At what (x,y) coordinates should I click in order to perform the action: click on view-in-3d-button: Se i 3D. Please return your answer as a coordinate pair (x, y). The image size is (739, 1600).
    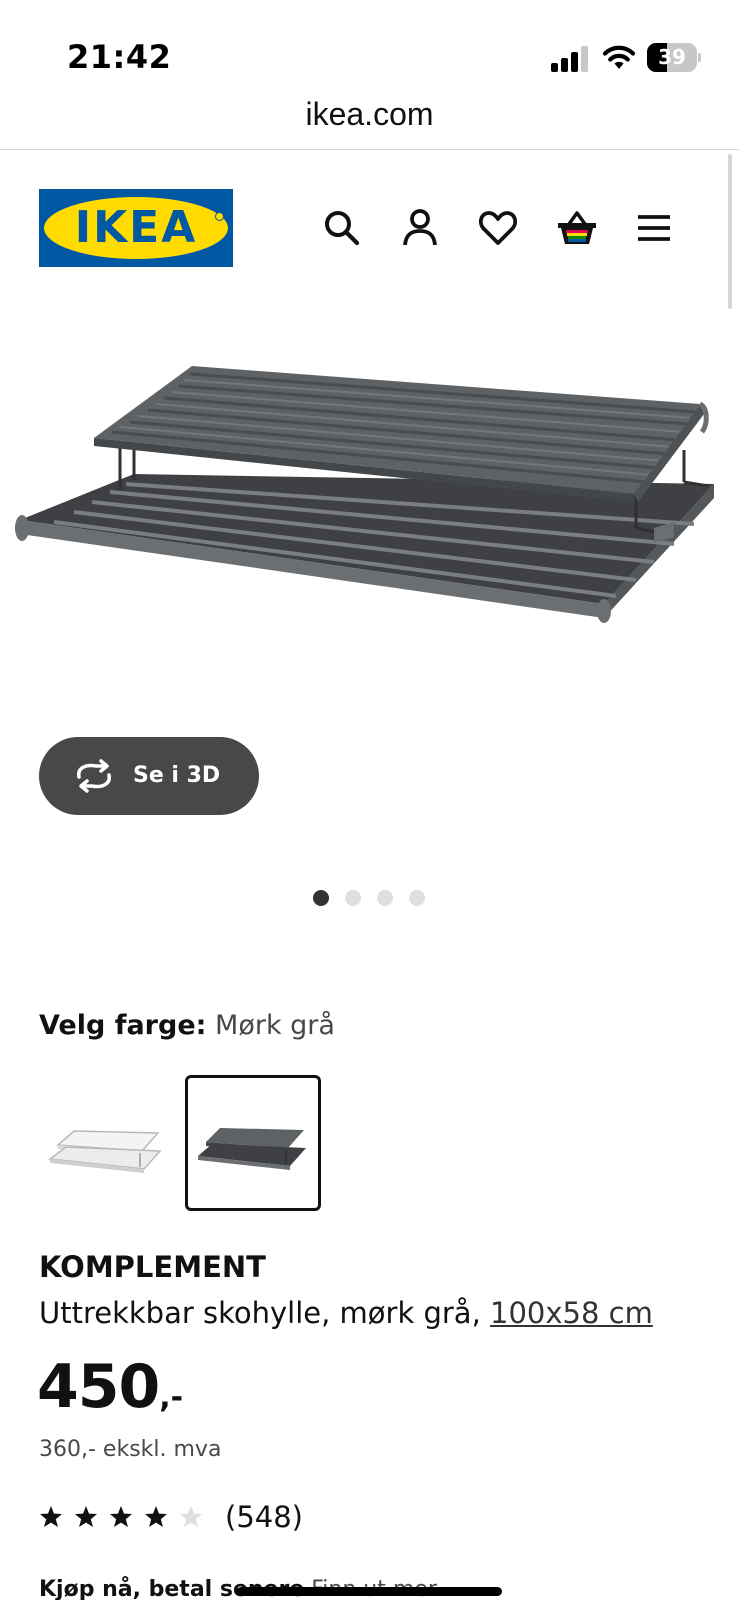
    Looking at the image, I should click on (149, 776).